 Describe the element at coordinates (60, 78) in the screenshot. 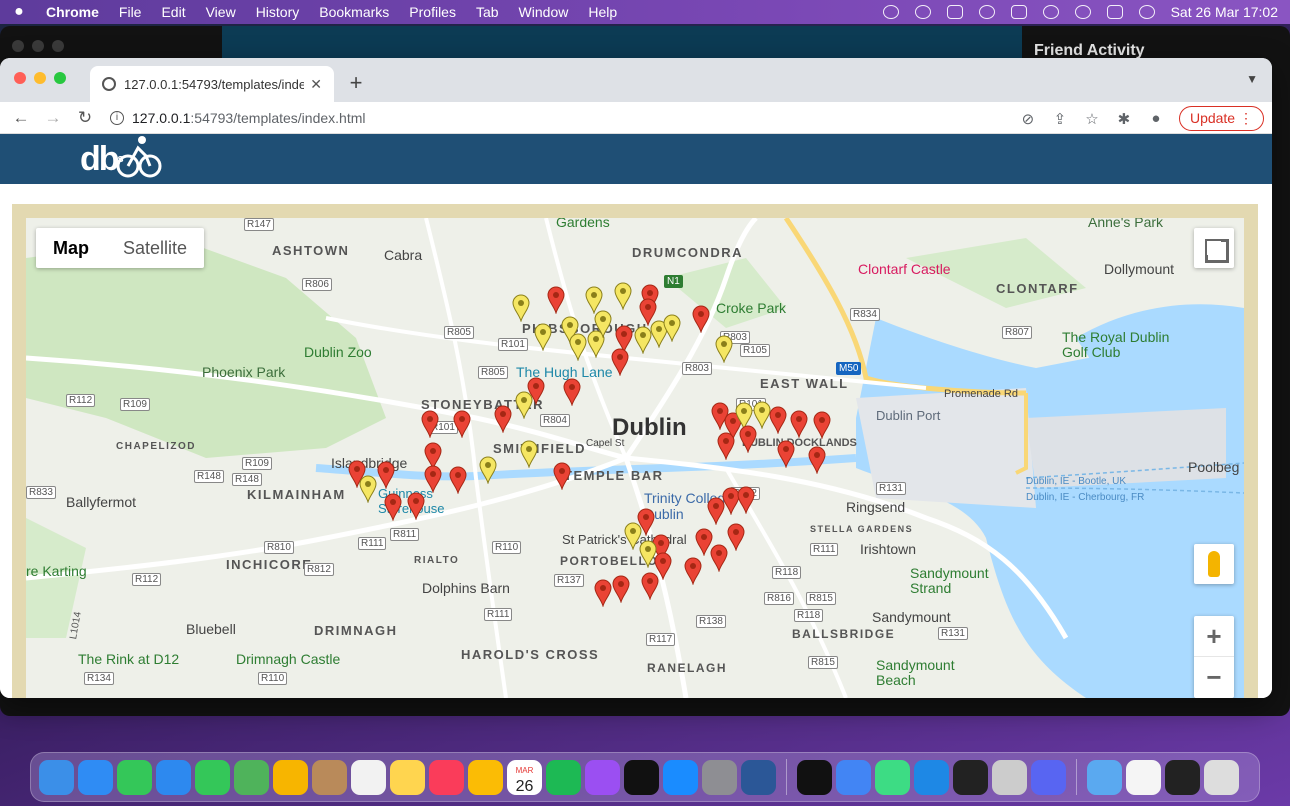

I see `fullscreen-window-icon` at that location.